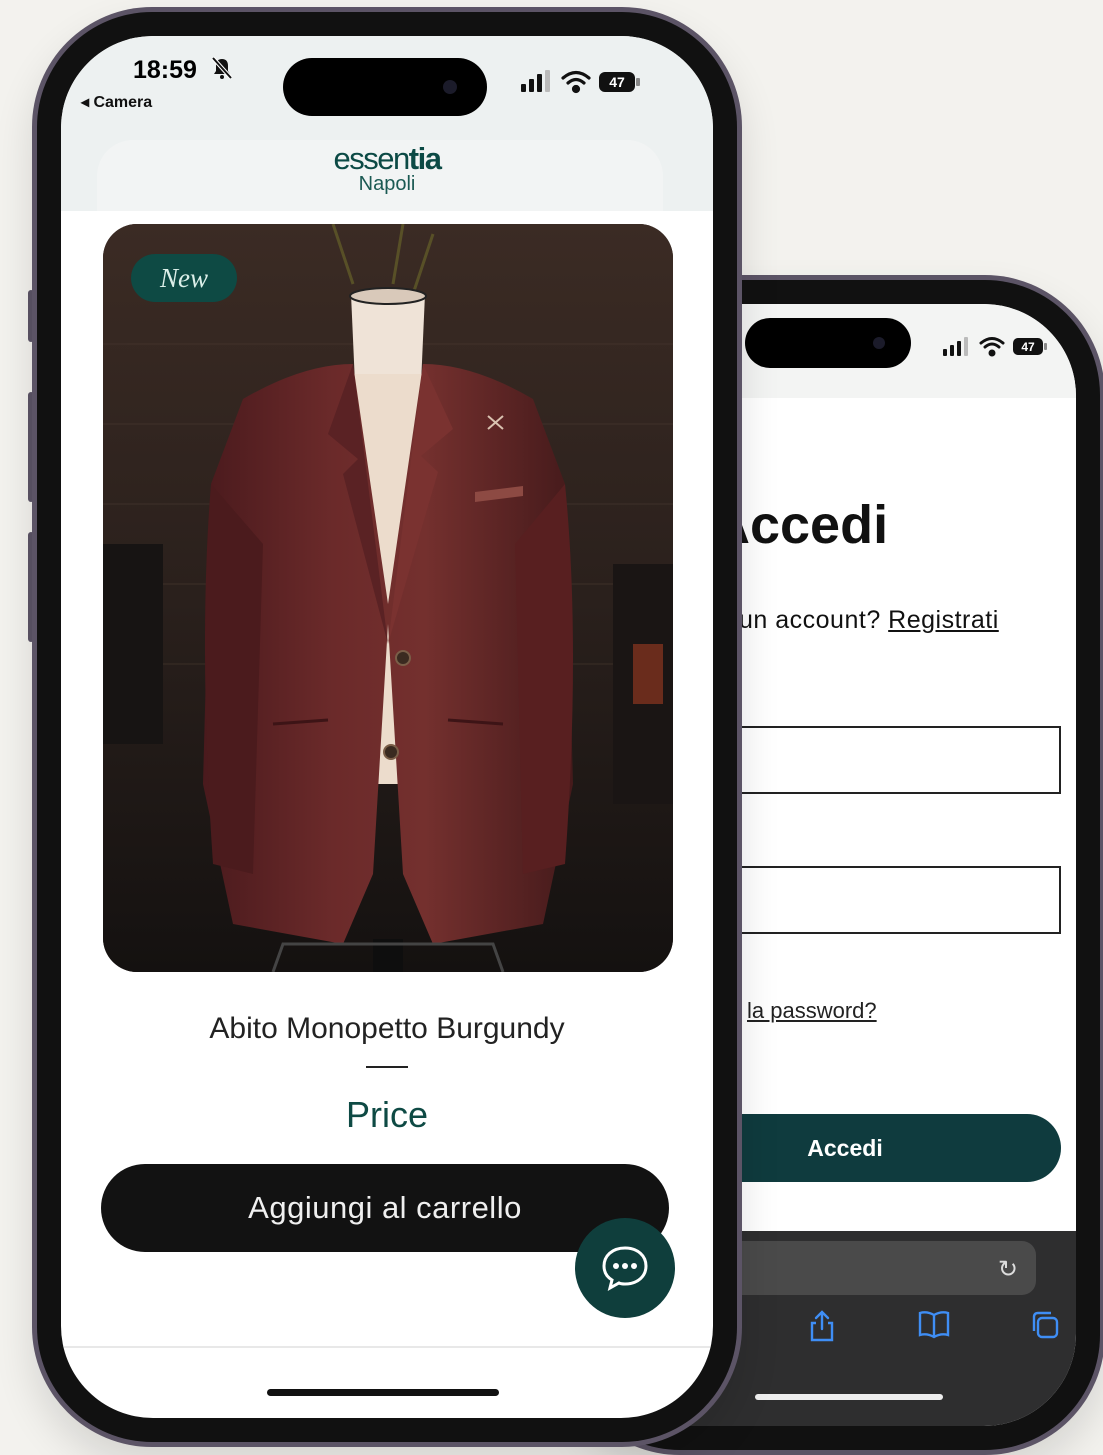 The height and width of the screenshot is (1455, 1103). Describe the element at coordinates (387, 184) in the screenshot. I see `logo-city: Napoli` at that location.